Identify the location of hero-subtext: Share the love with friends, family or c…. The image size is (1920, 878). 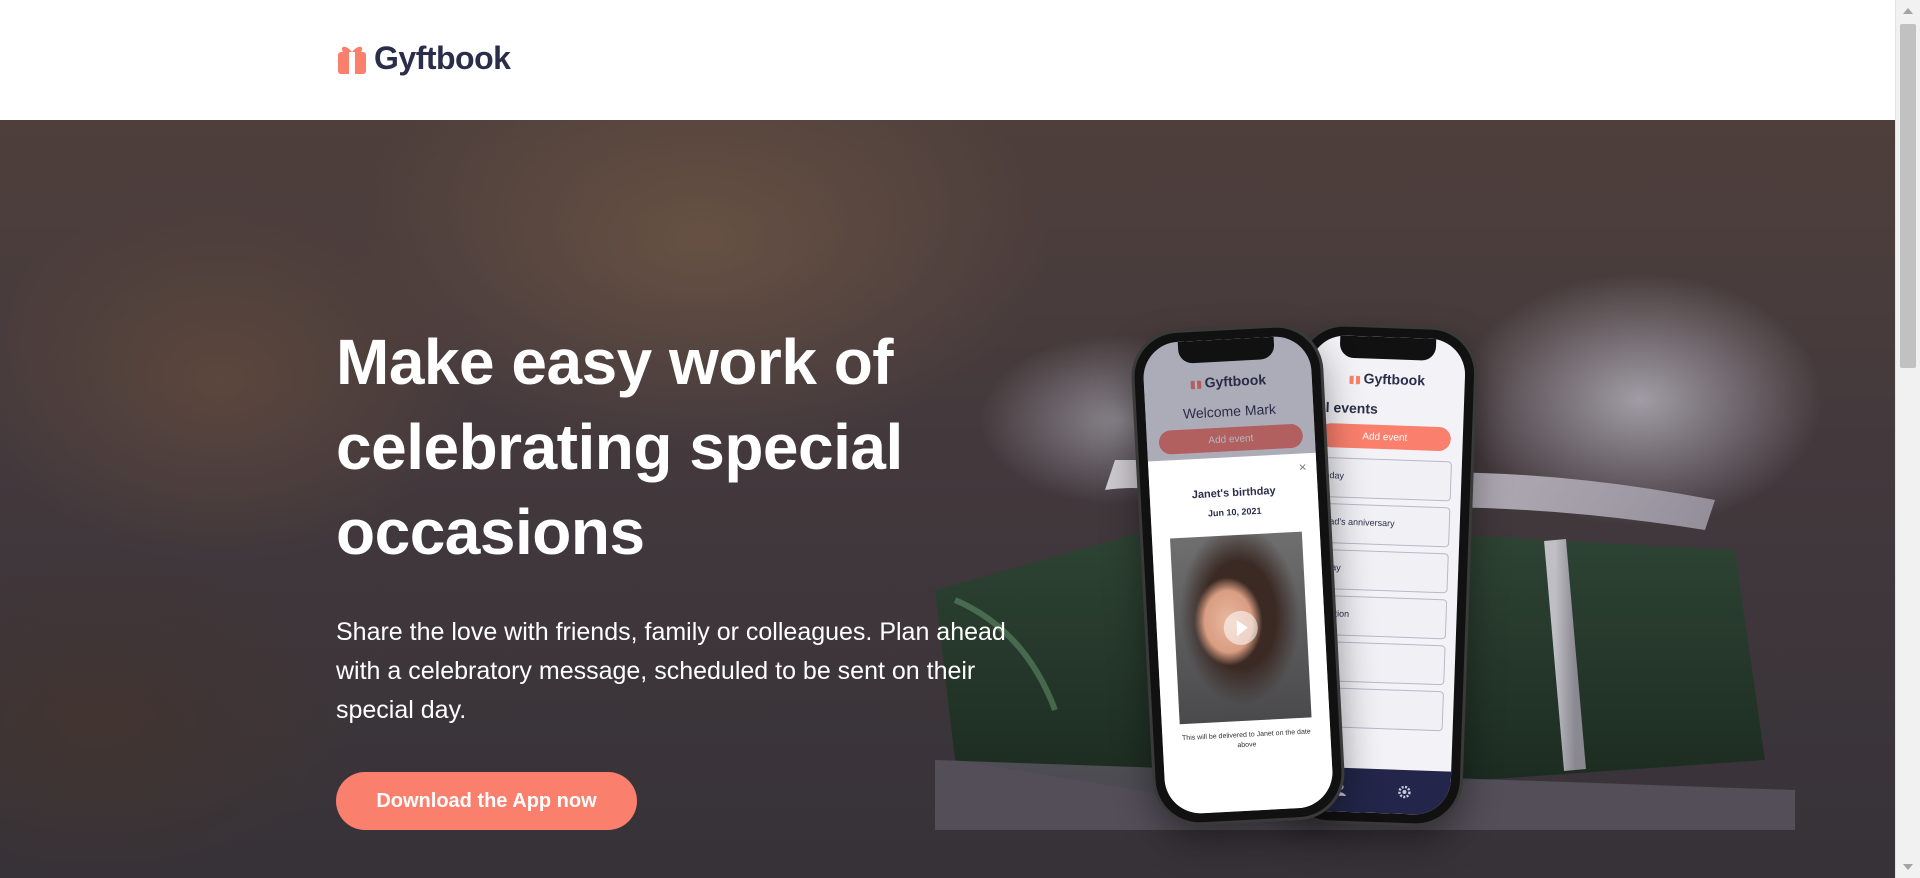
(671, 671).